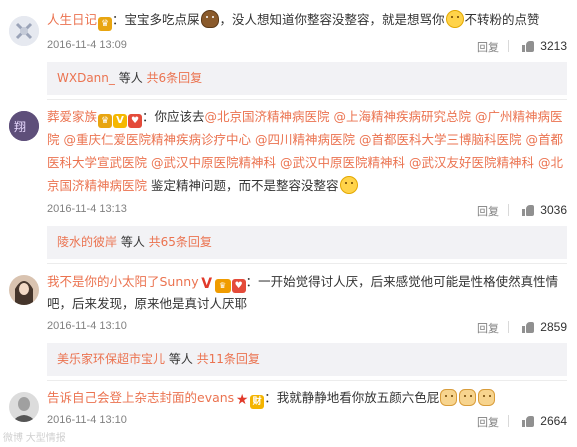 The height and width of the screenshot is (447, 577). Describe the element at coordinates (307, 78) in the screenshot. I see `sub-replies-summary: WXDann_ 等人 共6条回复` at that location.